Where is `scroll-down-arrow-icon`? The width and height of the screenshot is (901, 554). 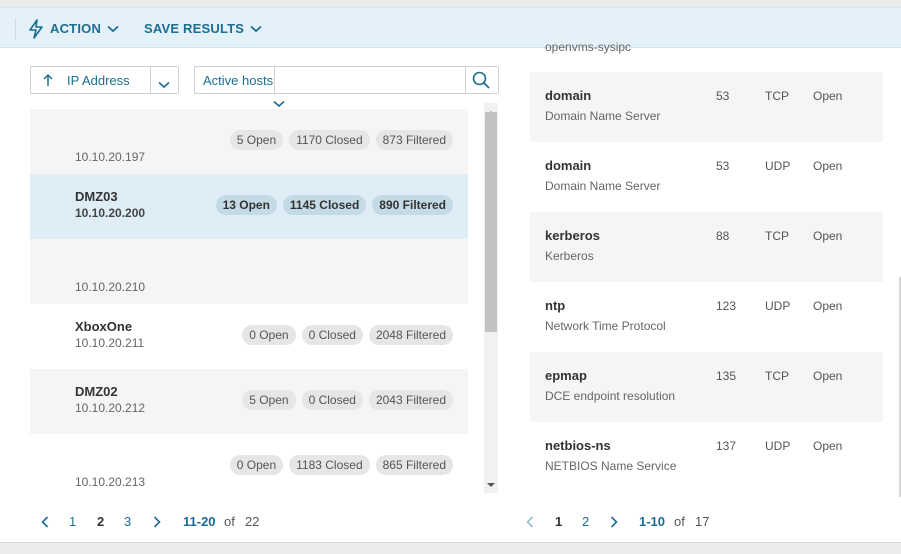 scroll-down-arrow-icon is located at coordinates (491, 484).